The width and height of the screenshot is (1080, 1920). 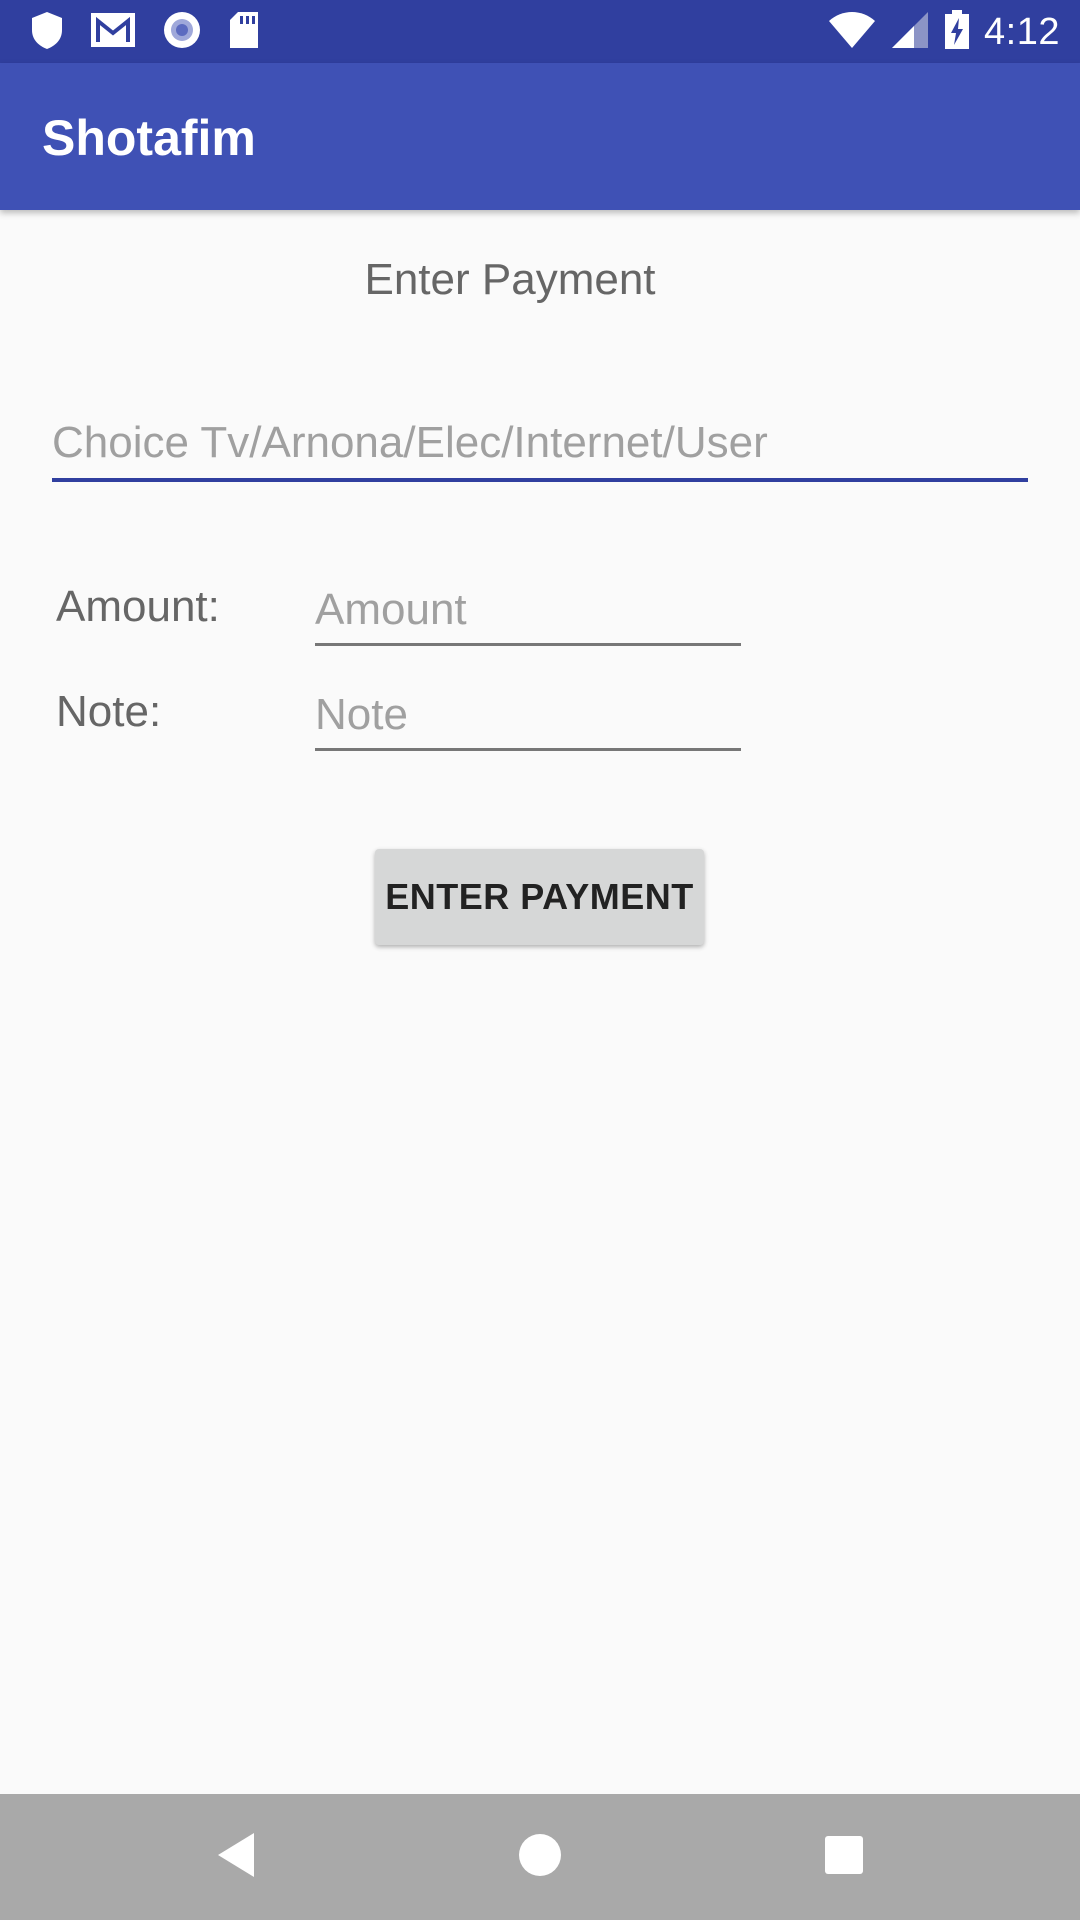 What do you see at coordinates (540, 445) in the screenshot?
I see `choice-input` at bounding box center [540, 445].